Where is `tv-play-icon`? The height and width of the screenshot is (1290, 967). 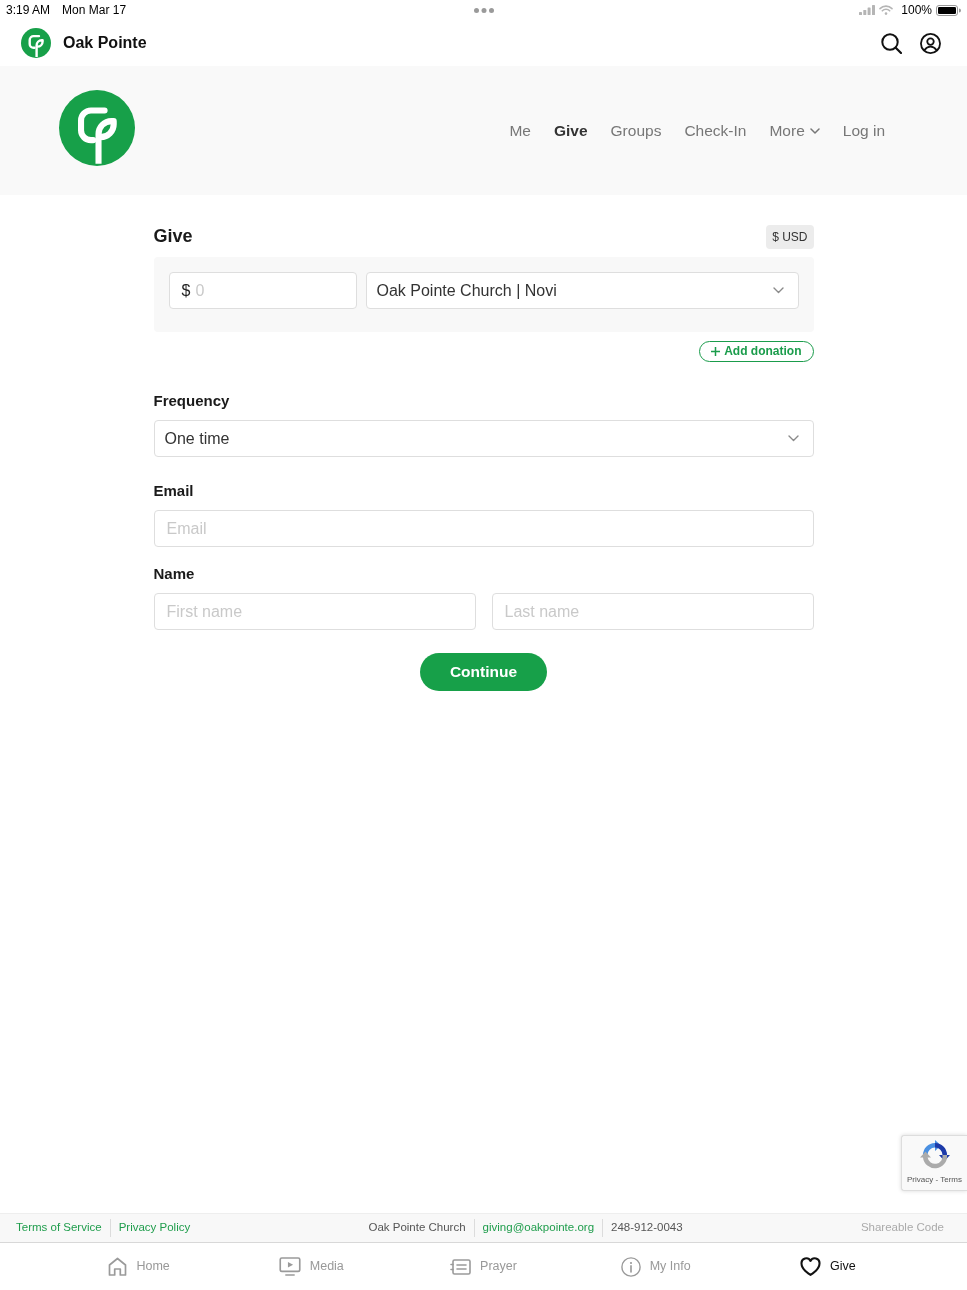 tv-play-icon is located at coordinates (289, 1266).